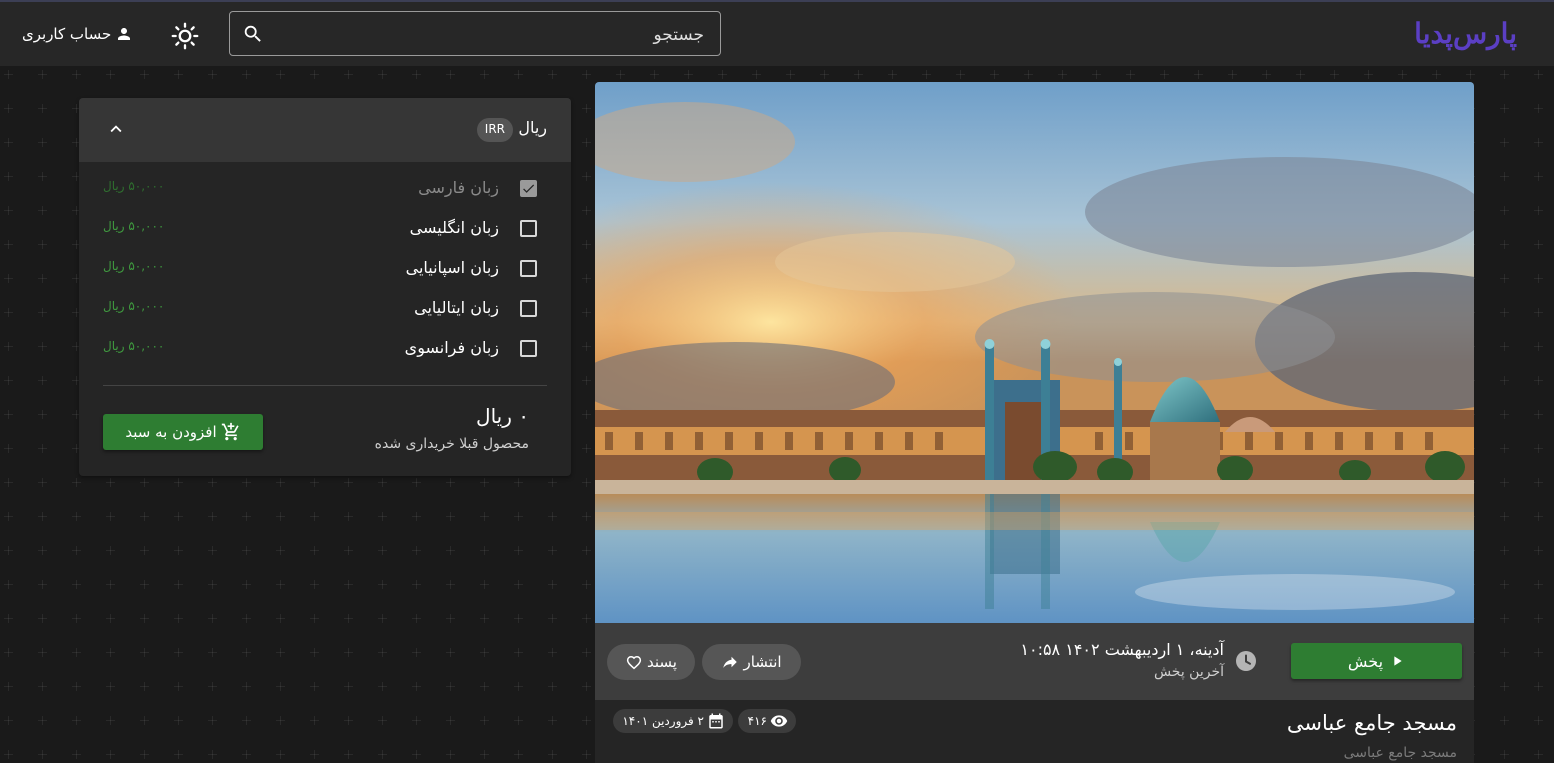 The height and width of the screenshot is (763, 1554). I want to click on add-to-cart-label: افزودن به سبد, so click(171, 432).